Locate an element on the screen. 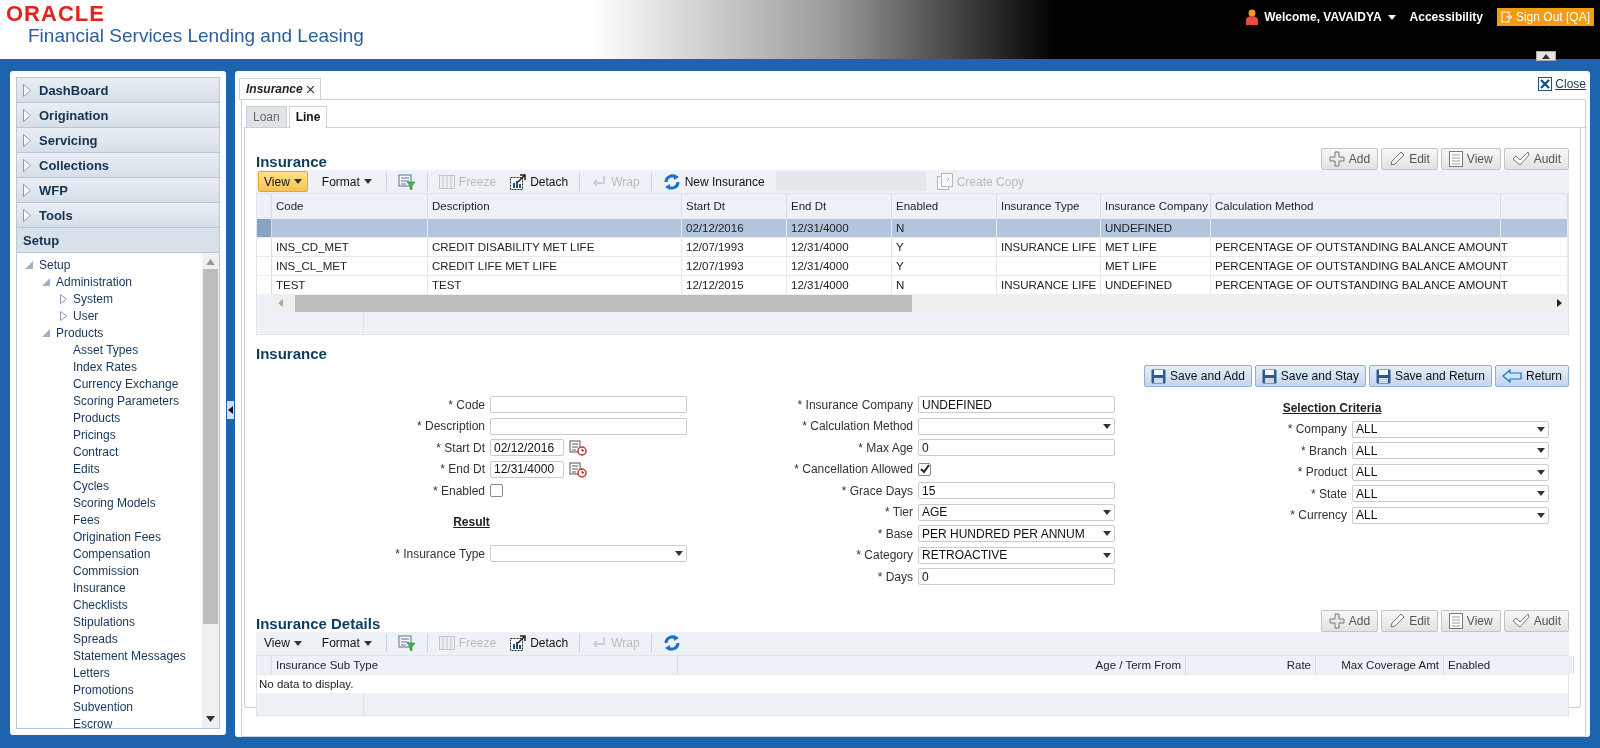 The height and width of the screenshot is (748, 1600). tree-item: Commission is located at coordinates (106, 570).